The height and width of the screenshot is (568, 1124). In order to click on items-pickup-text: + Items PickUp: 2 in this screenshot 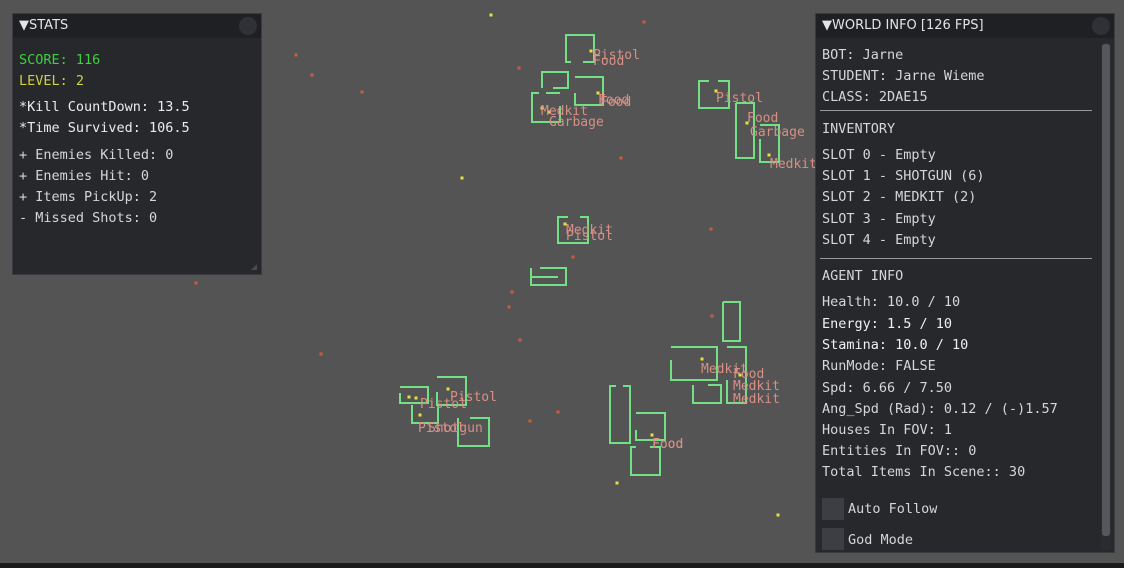, I will do `click(88, 197)`.